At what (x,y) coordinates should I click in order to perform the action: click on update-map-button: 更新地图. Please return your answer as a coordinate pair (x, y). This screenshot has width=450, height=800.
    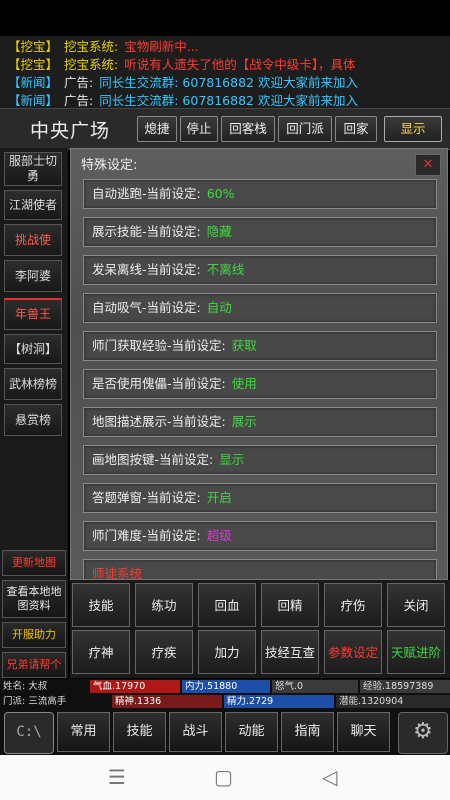
    Looking at the image, I should click on (34, 563).